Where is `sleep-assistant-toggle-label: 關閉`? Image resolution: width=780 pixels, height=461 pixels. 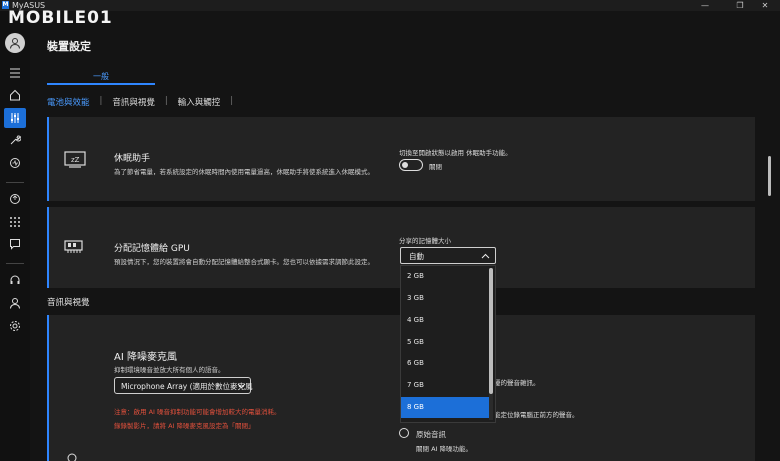 sleep-assistant-toggle-label: 關閉 is located at coordinates (435, 167).